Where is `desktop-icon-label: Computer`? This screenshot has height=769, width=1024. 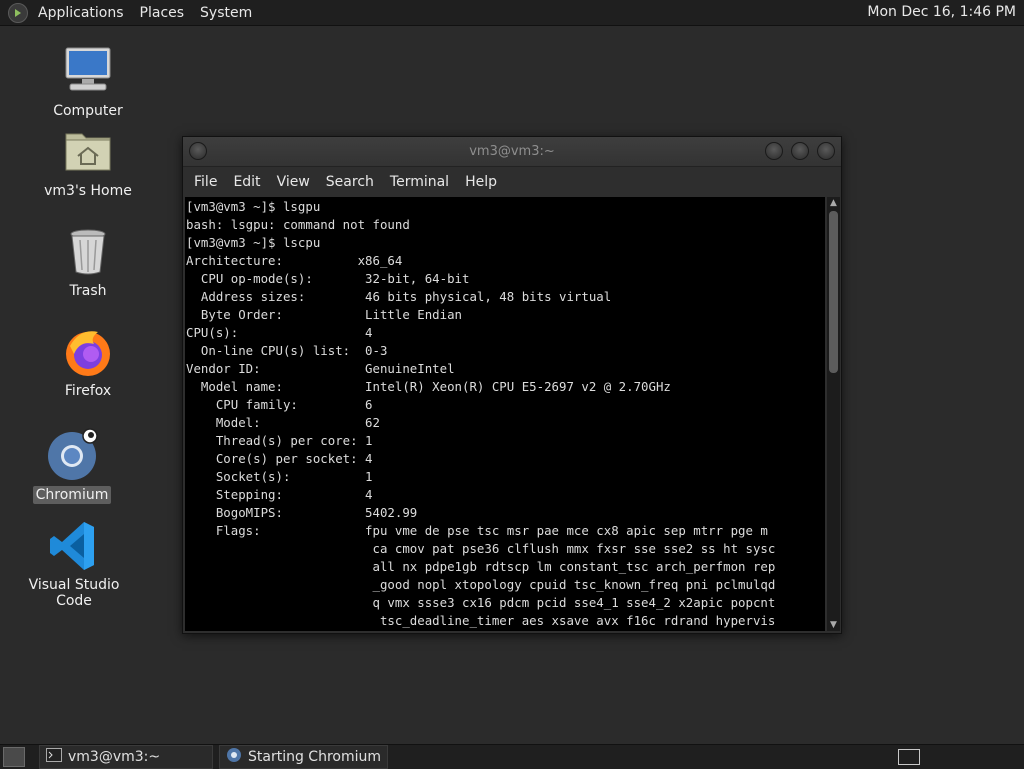 desktop-icon-label: Computer is located at coordinates (88, 111).